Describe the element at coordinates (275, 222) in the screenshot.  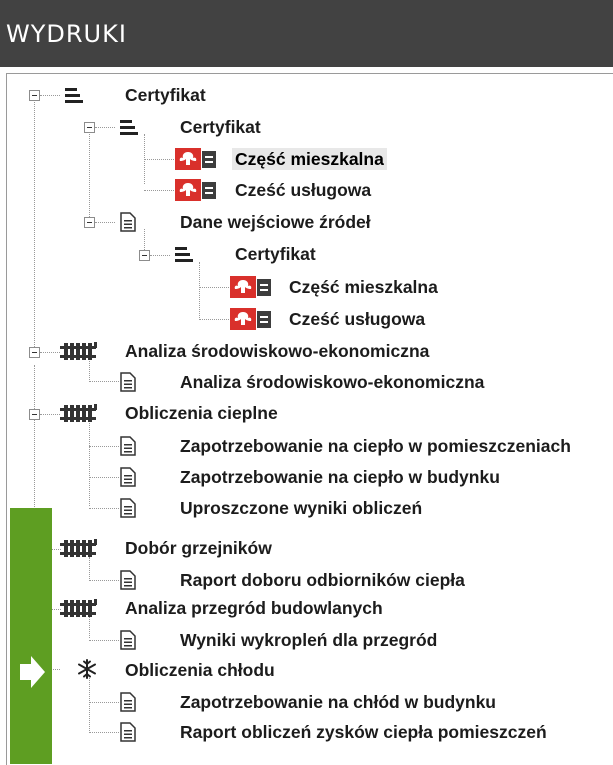
I see `tree-item-label: Dane wejściowe źródeł` at that location.